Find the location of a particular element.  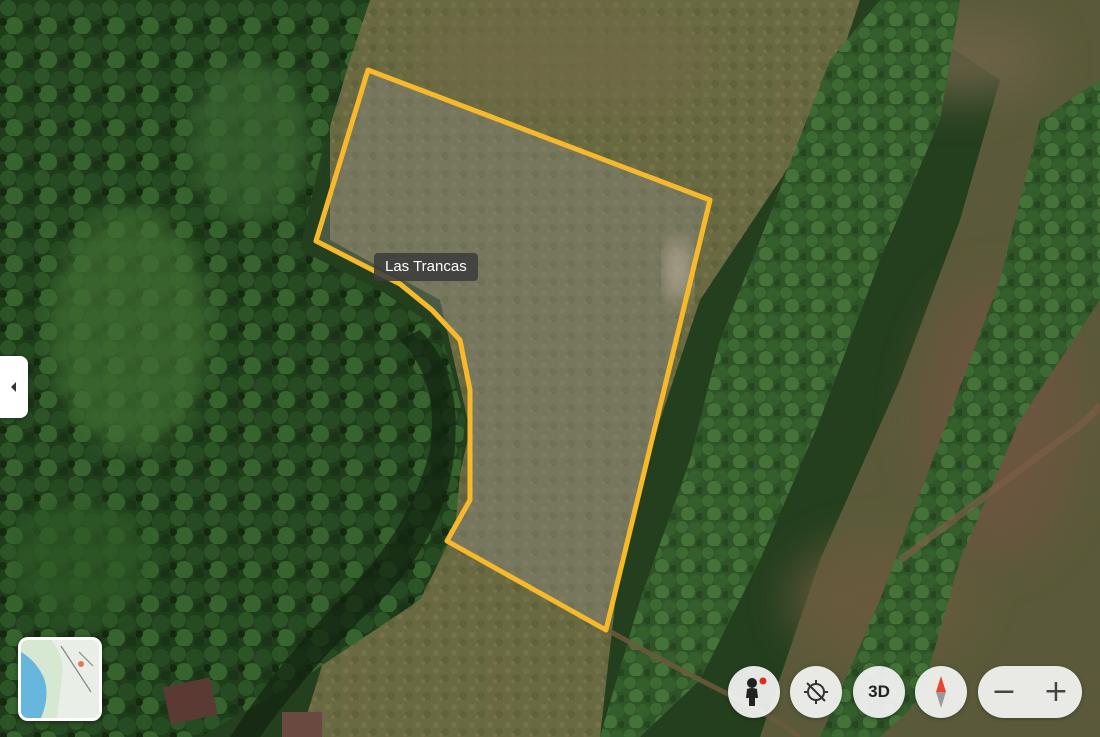

map-thumbnail is located at coordinates (60, 679).